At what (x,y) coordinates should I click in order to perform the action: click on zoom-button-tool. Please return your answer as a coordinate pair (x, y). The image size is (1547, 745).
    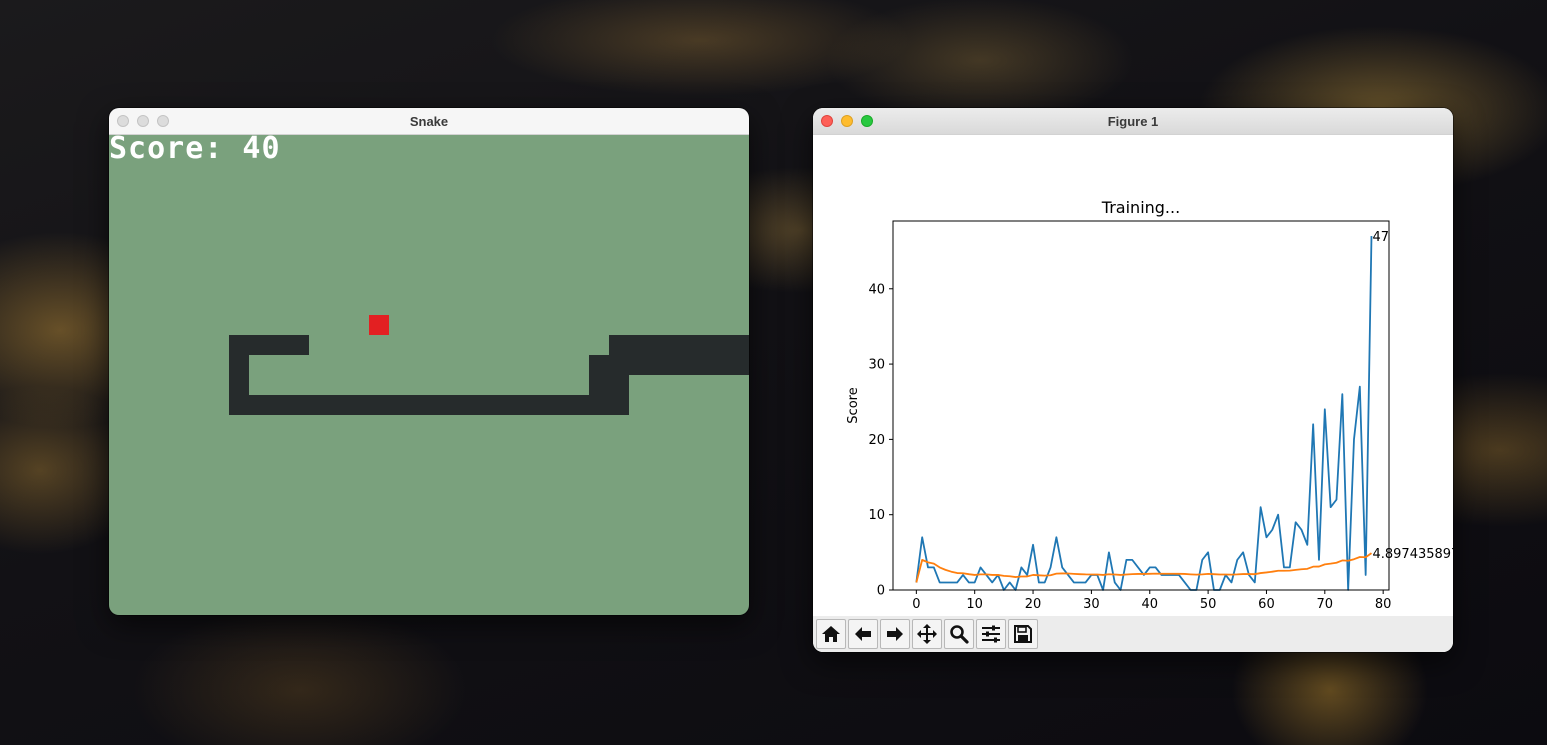
    Looking at the image, I should click on (959, 634).